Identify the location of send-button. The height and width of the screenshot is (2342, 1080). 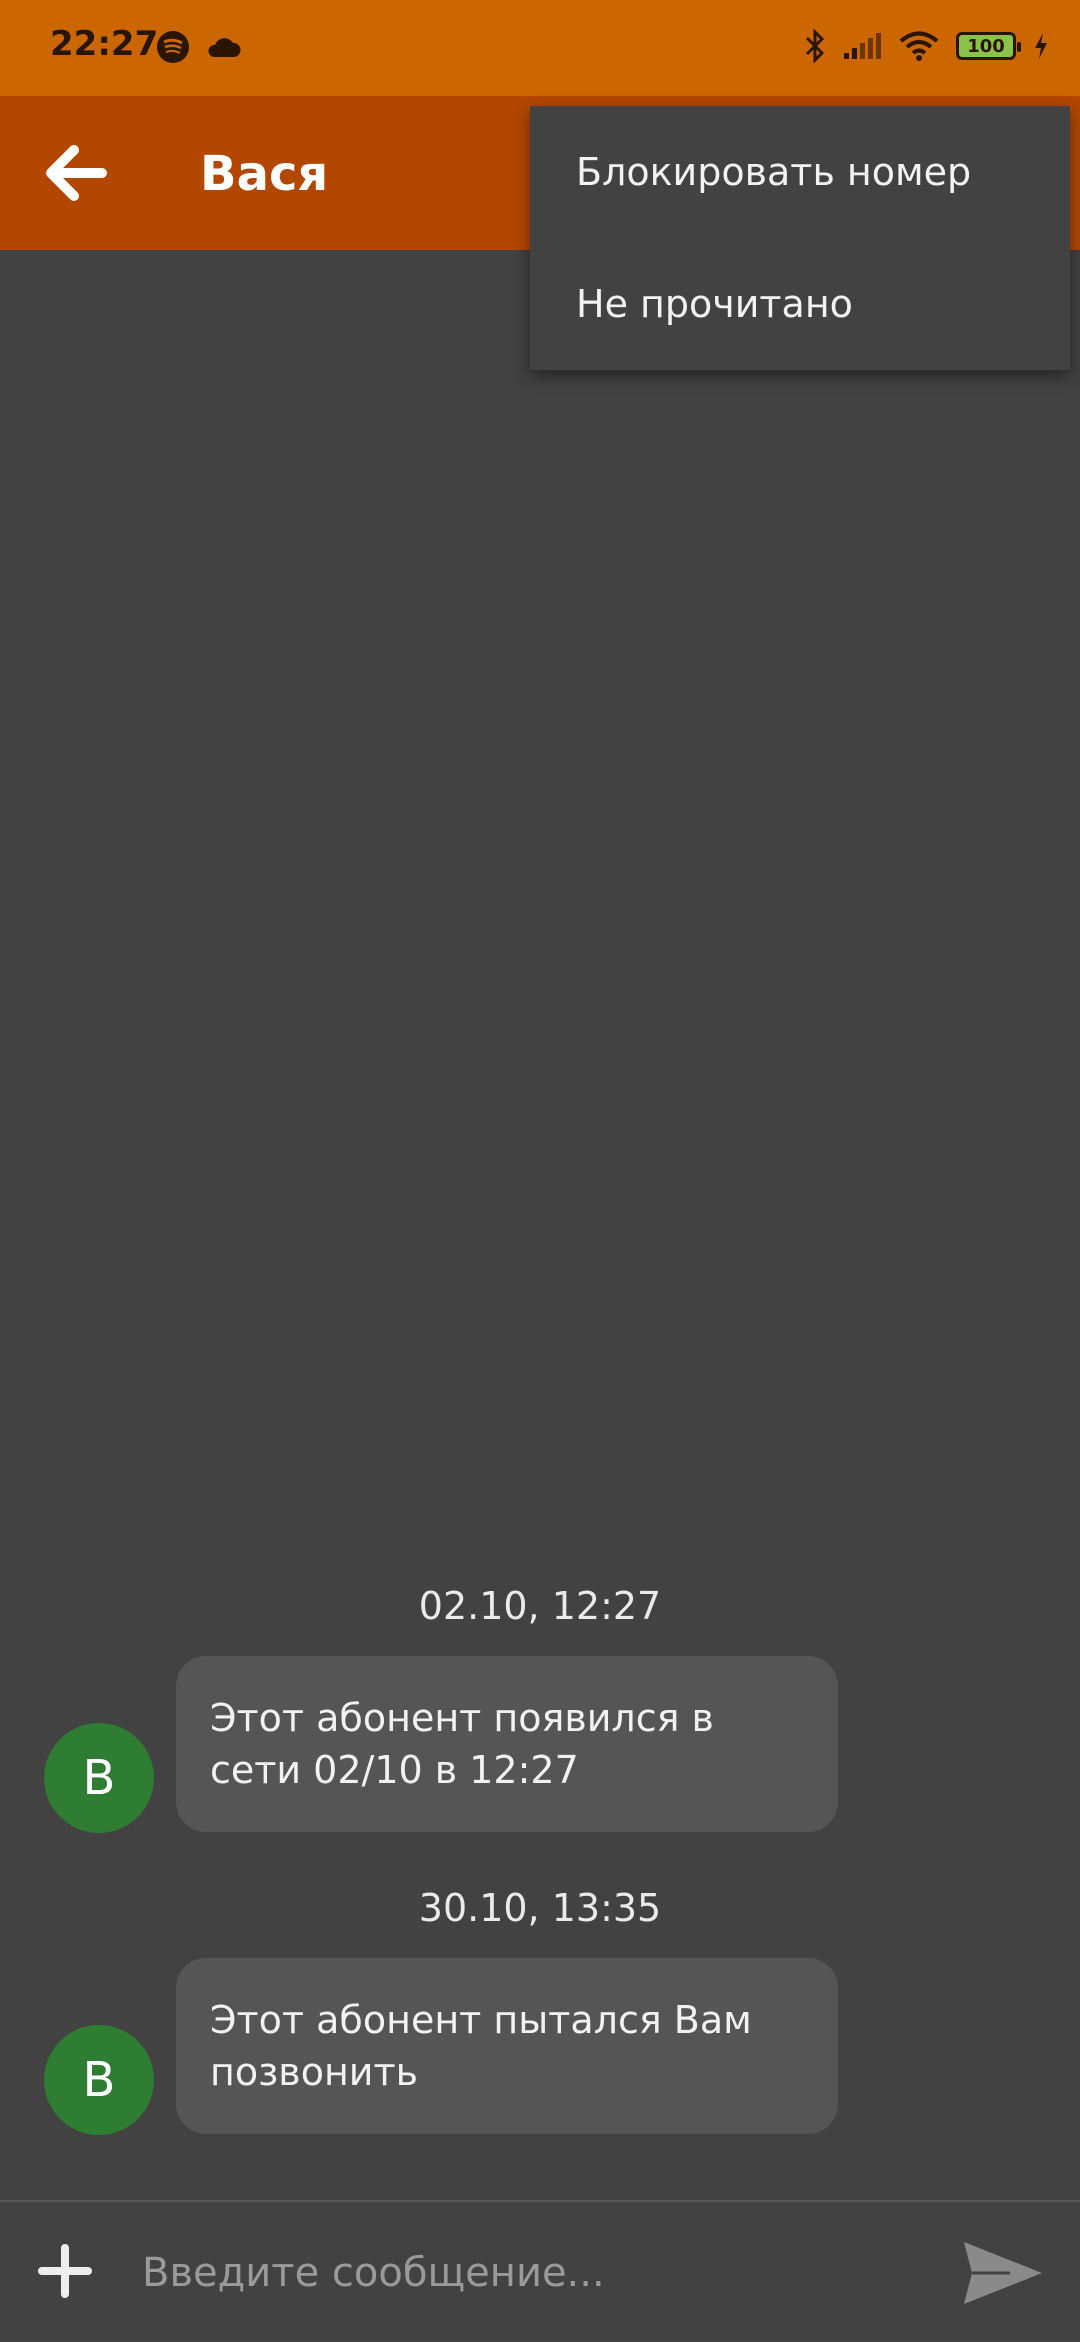
(1003, 2273).